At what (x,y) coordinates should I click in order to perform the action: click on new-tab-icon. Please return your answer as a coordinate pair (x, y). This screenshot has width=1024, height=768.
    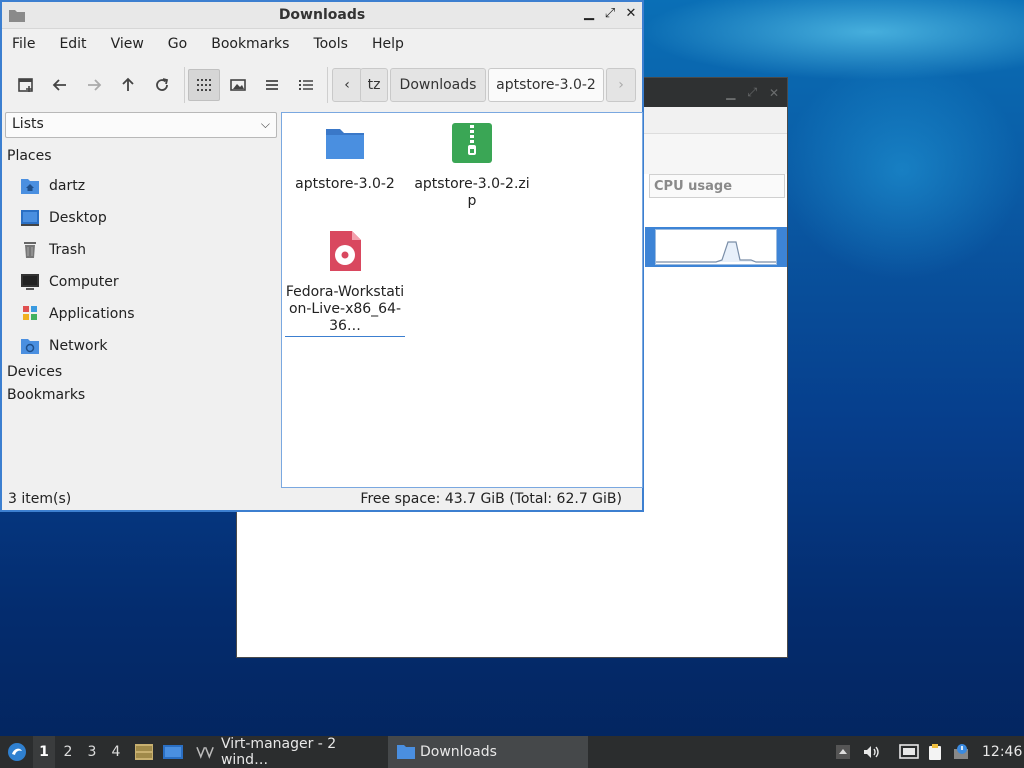
    Looking at the image, I should click on (26, 85).